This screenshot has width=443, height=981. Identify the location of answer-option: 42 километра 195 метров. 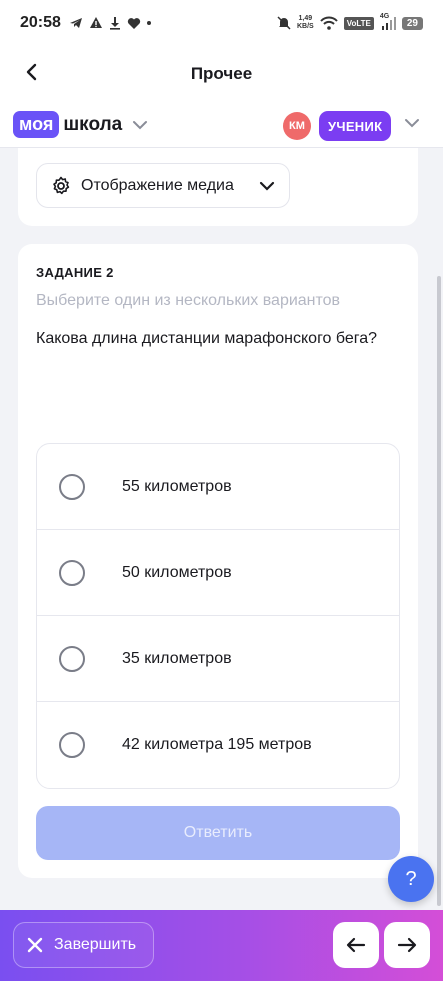
(218, 745).